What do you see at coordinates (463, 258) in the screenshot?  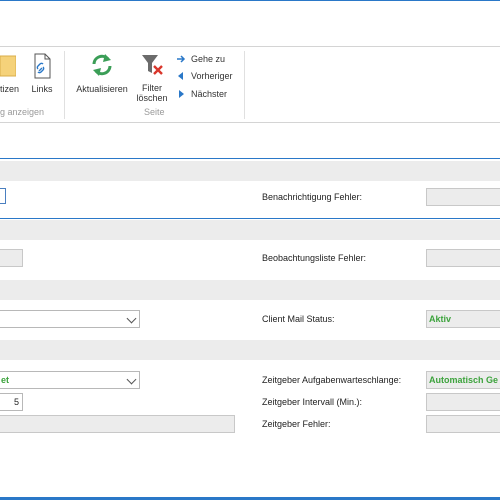 I see `beobachtungsliste-fehler-field` at bounding box center [463, 258].